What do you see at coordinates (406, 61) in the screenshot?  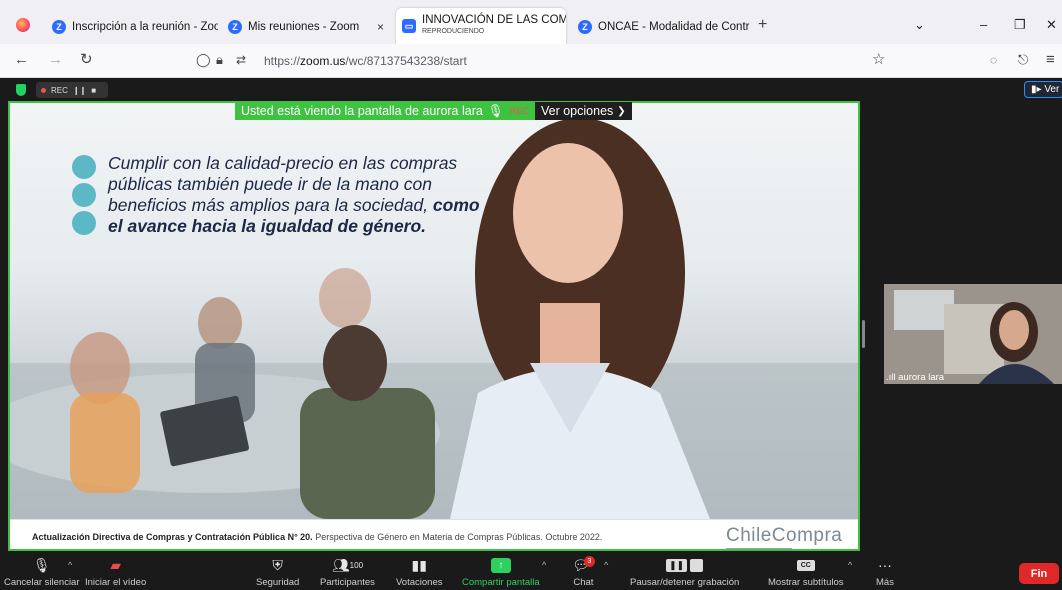 I see `url-path: /wc/87137543238/start` at bounding box center [406, 61].